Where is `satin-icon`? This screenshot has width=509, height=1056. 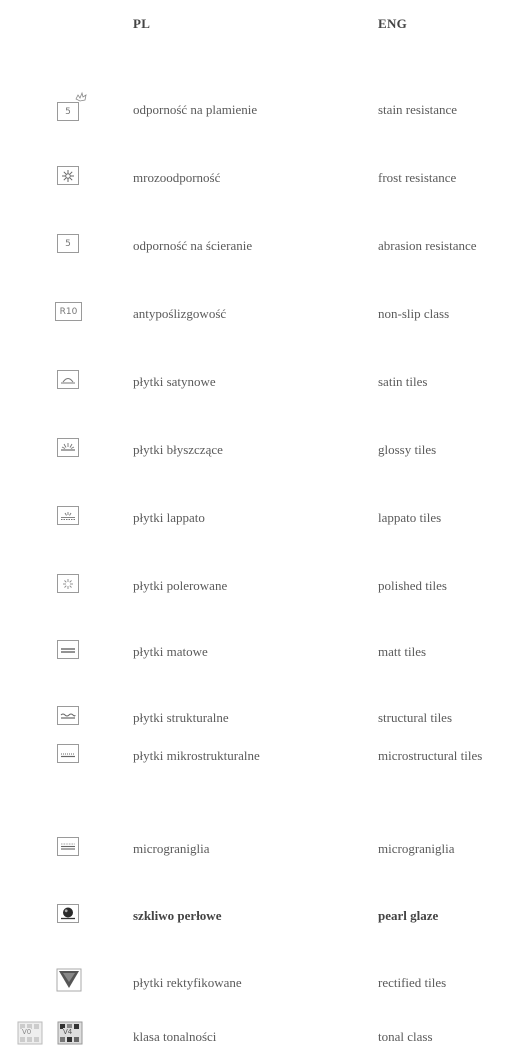 satin-icon is located at coordinates (68, 379).